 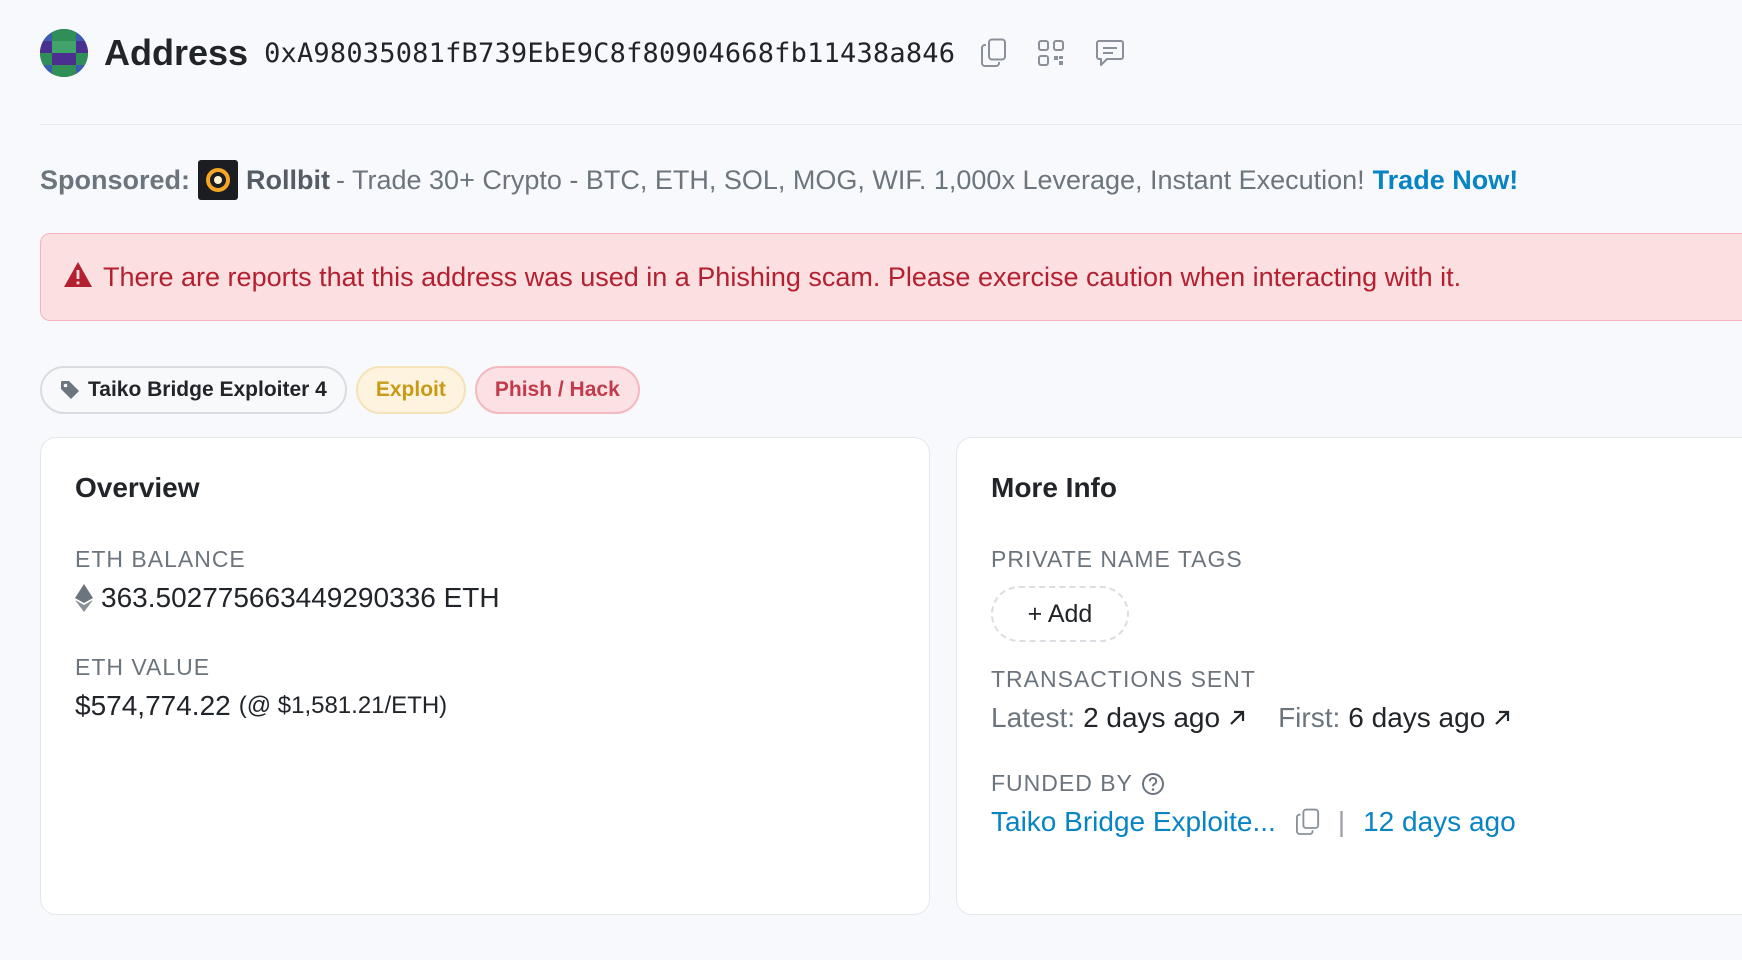 What do you see at coordinates (1123, 679) in the screenshot?
I see `transactions-sent-label: TRANSACTIONS SENT` at bounding box center [1123, 679].